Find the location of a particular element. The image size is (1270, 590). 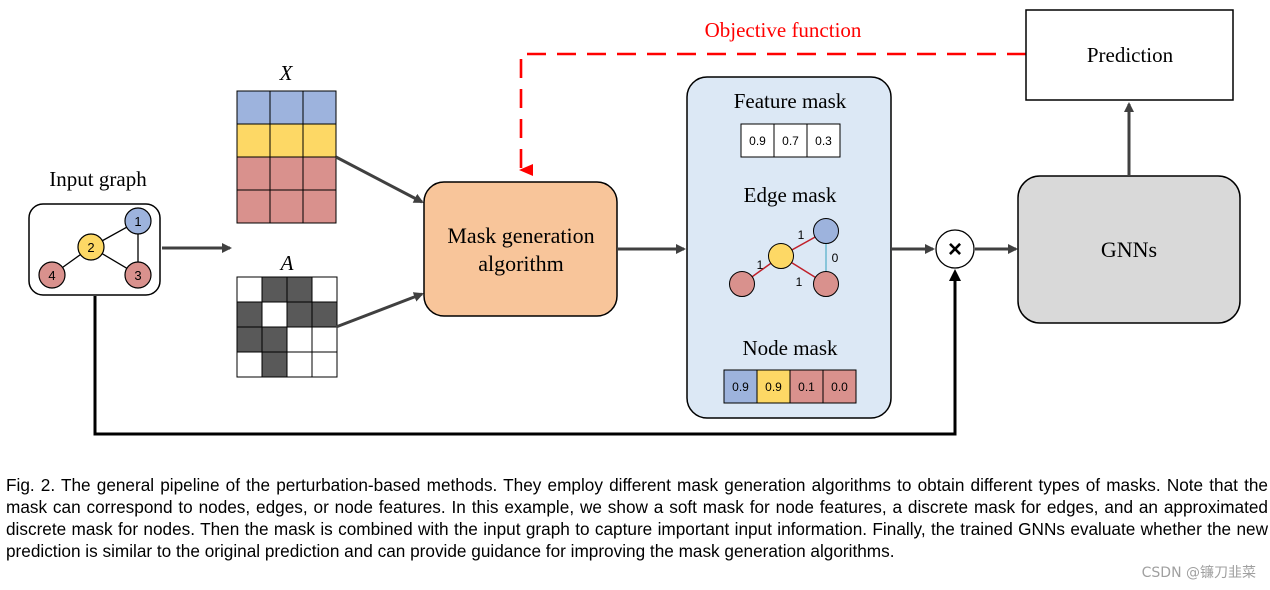

arrow-a-to-mask-generator is located at coordinates (379, 310).